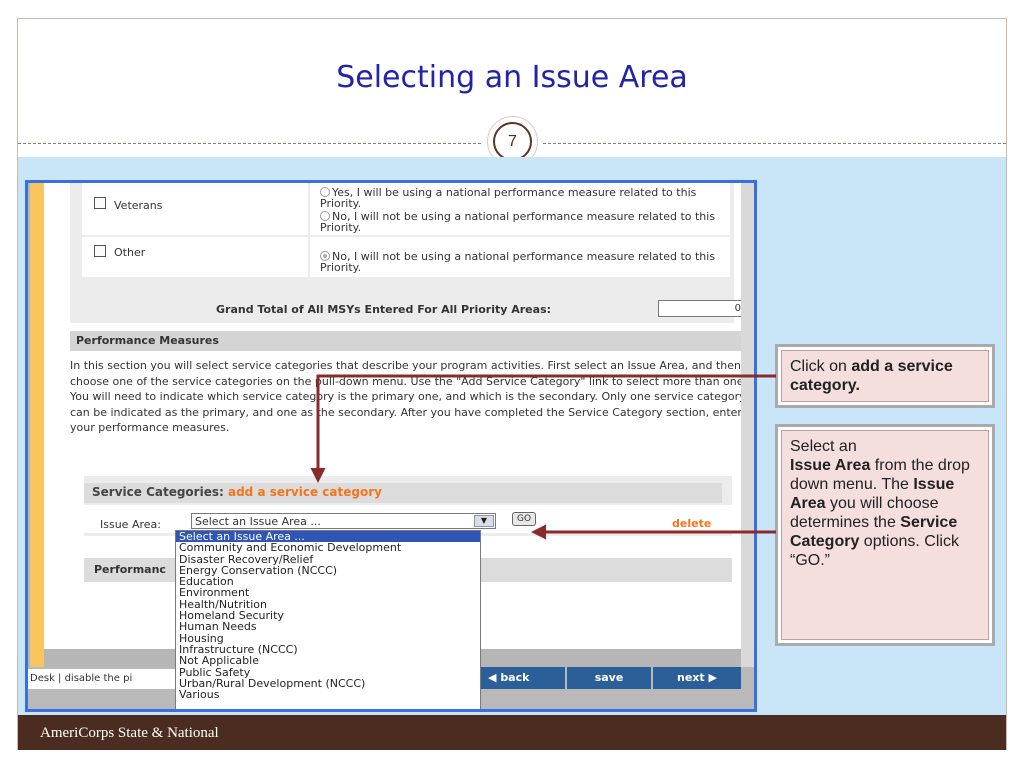  I want to click on other-checkbox, so click(100, 251).